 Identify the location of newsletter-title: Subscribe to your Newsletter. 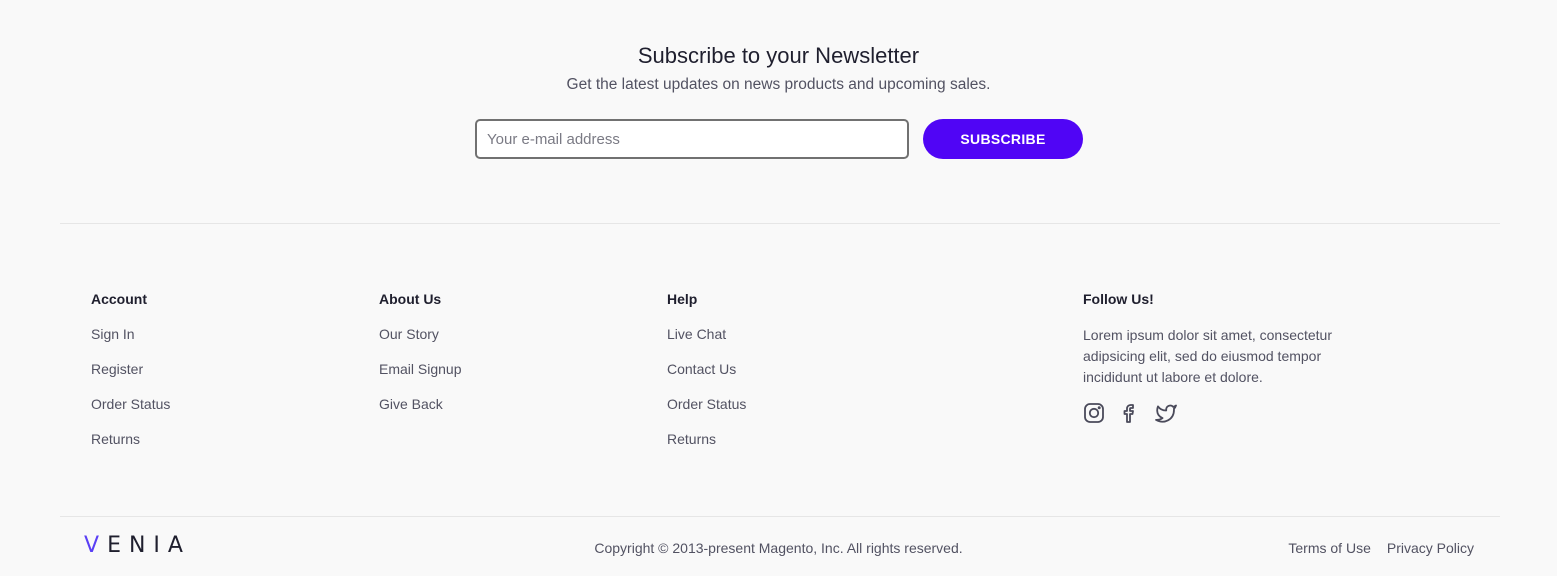
(778, 55).